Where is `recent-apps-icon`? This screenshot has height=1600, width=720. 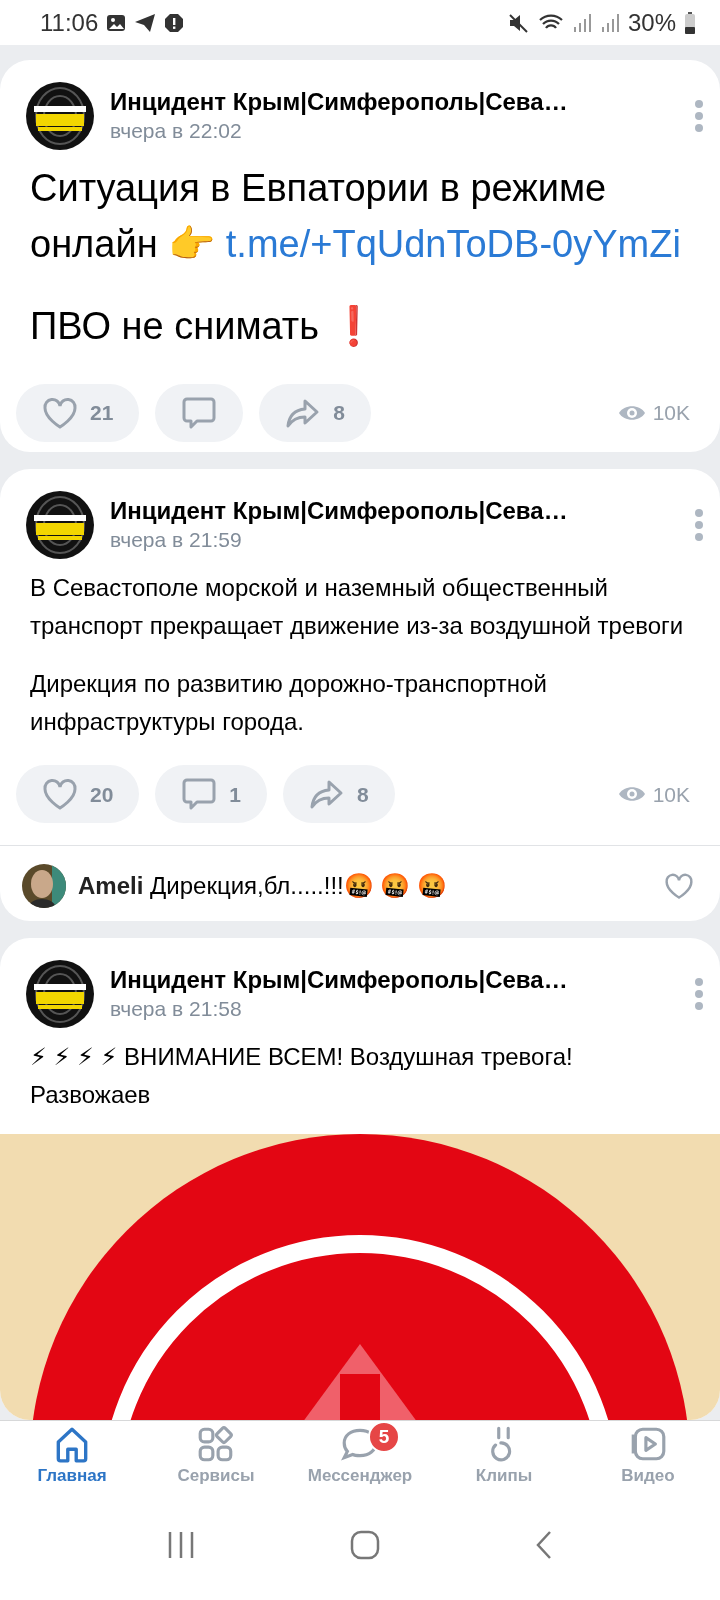
recent-apps-icon is located at coordinates (181, 1545).